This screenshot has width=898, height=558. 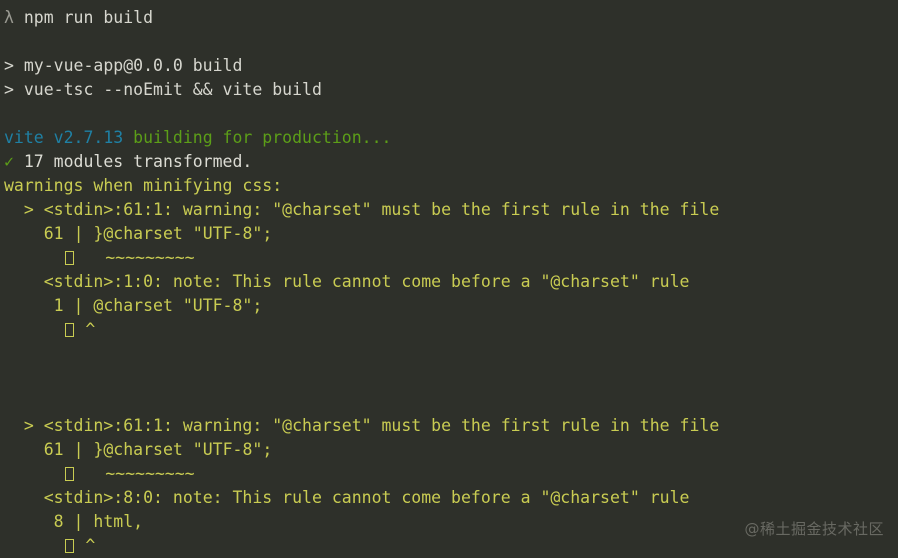 I want to click on code-snippet-2: }@charset "UTF-8";, so click(x=183, y=449).